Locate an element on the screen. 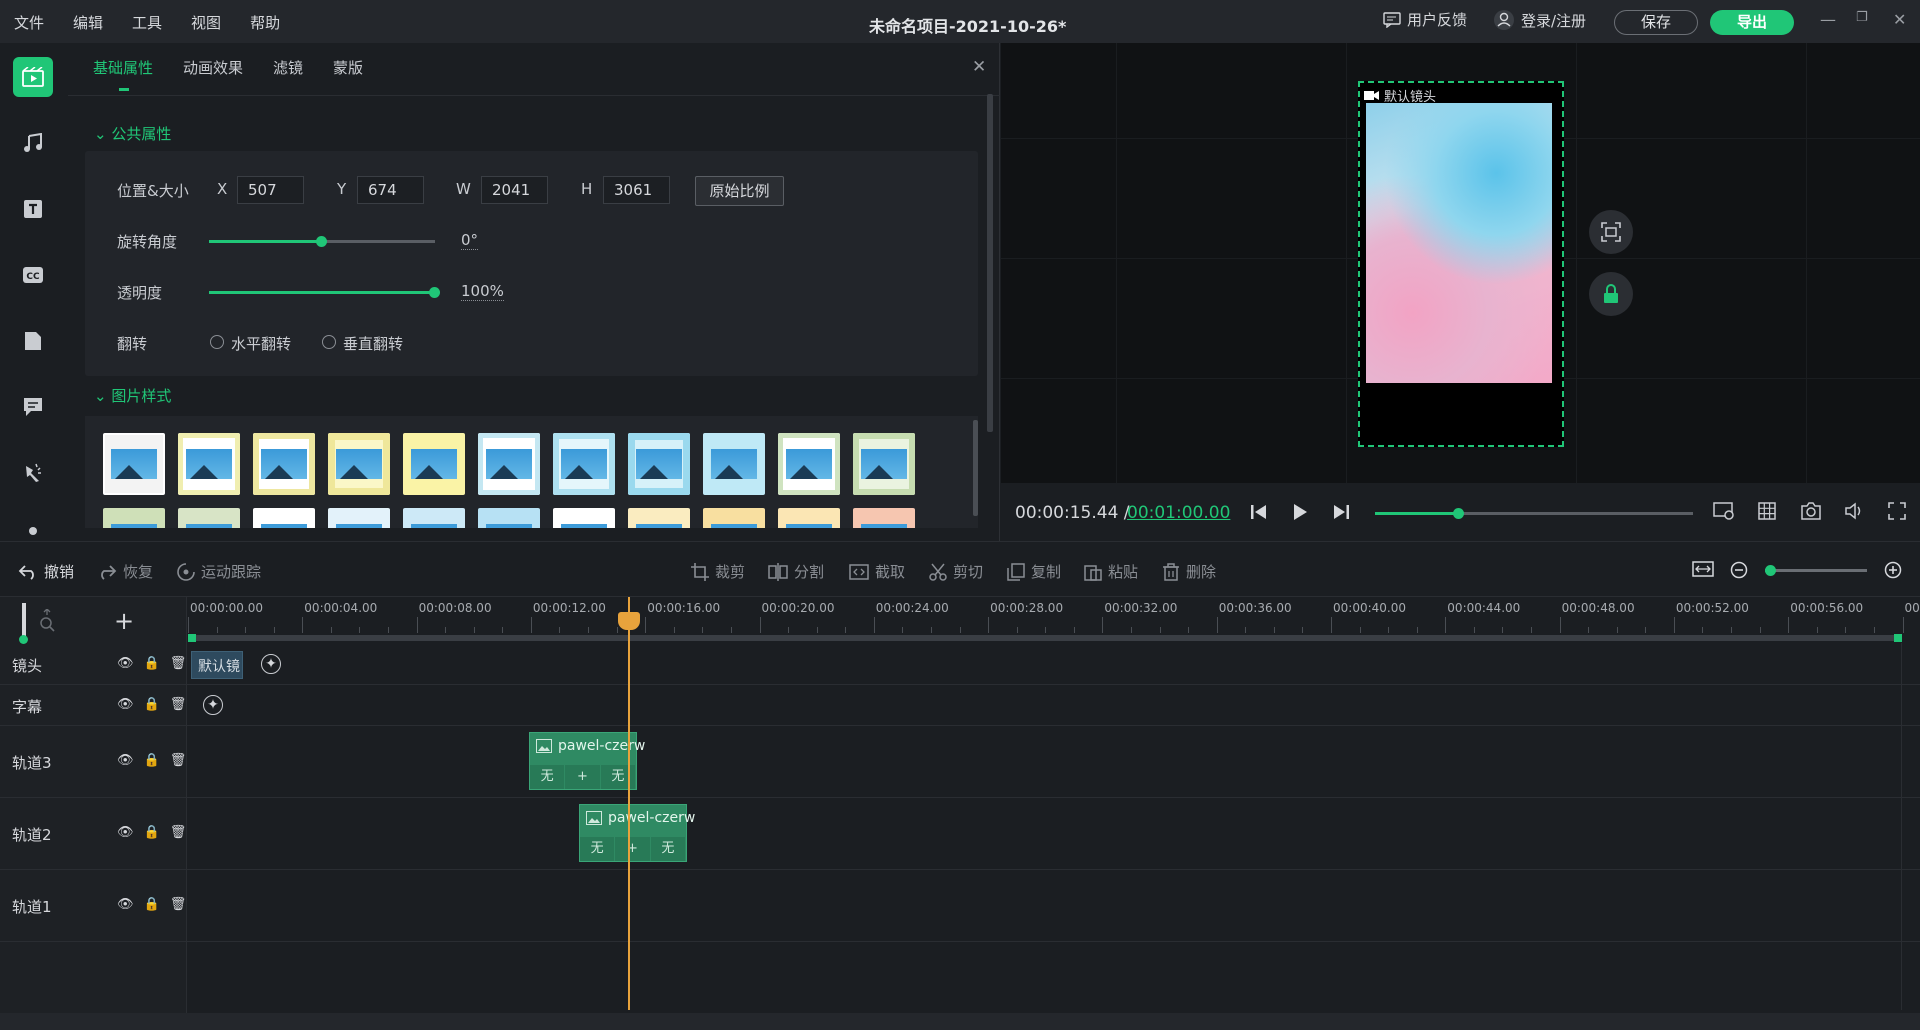 The width and height of the screenshot is (1920, 1030). tab-filter: 滤镜 is located at coordinates (288, 67).